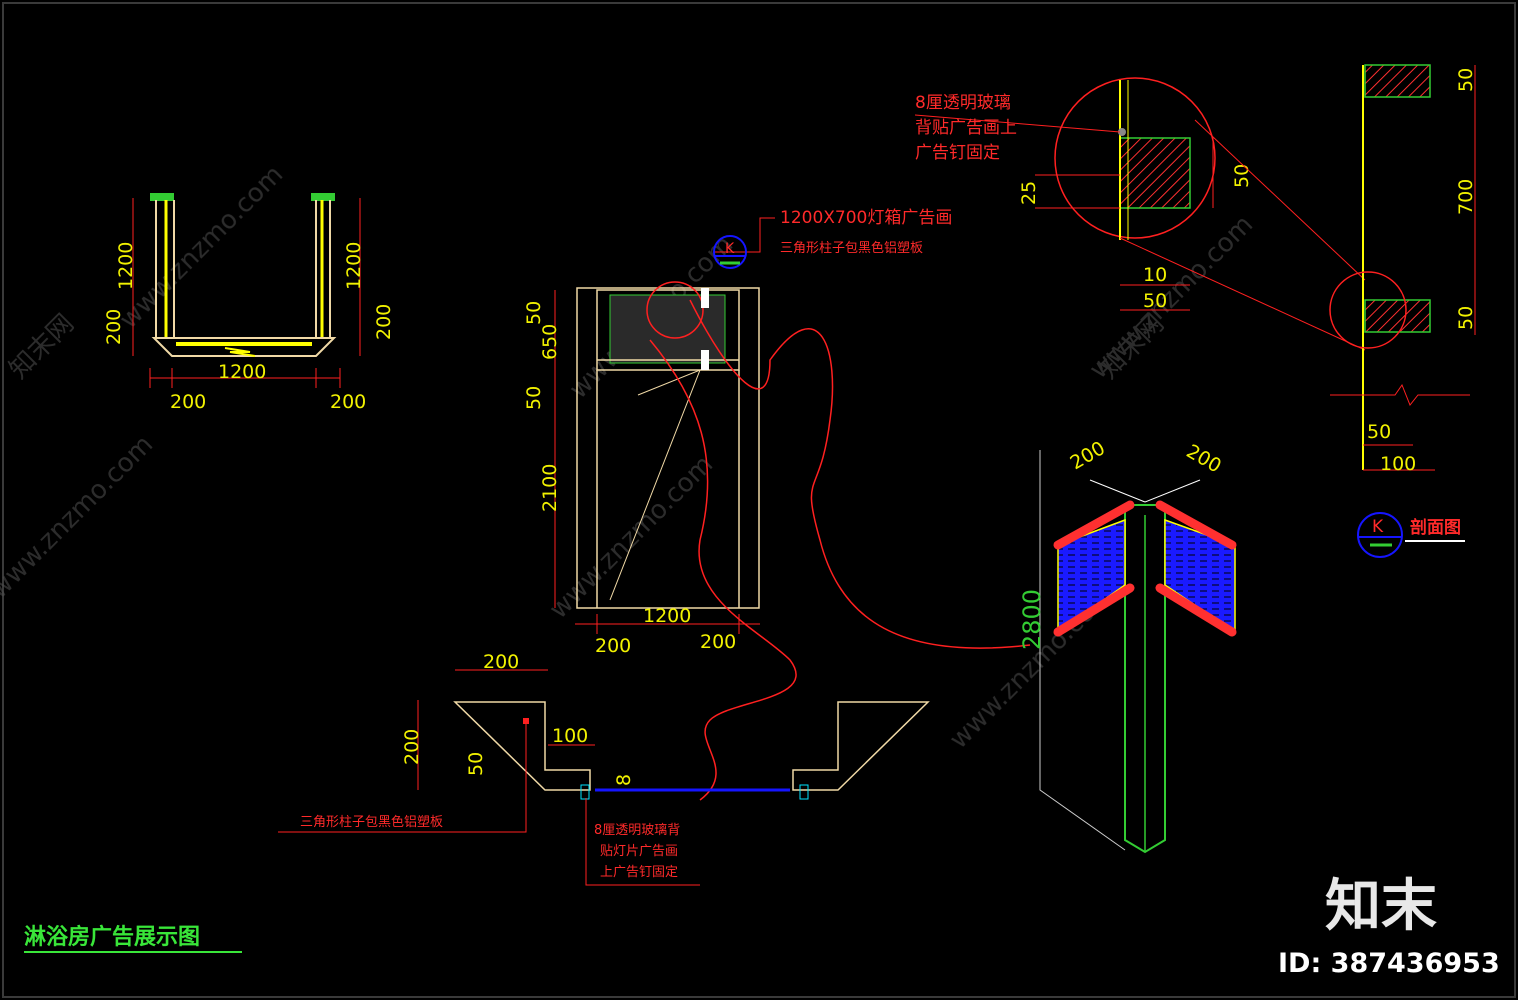  I want to click on note-detail-l2: 贴灯片广告画, so click(639, 851).